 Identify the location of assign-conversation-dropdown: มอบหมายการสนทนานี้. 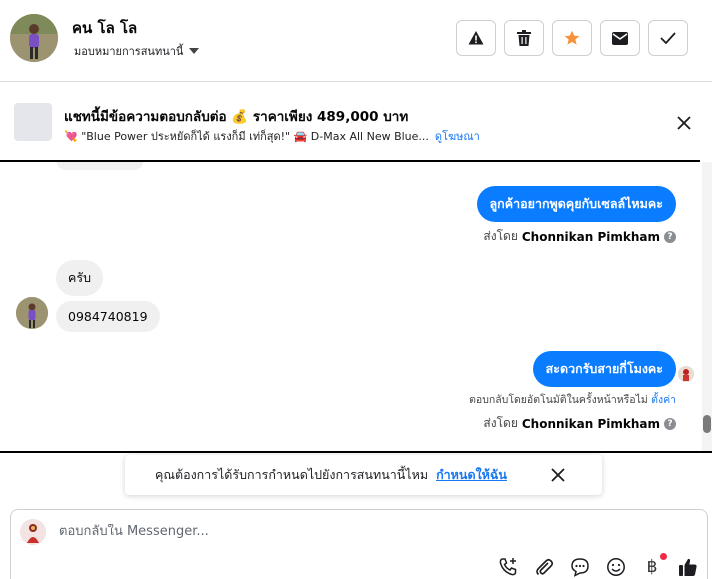
(137, 51).